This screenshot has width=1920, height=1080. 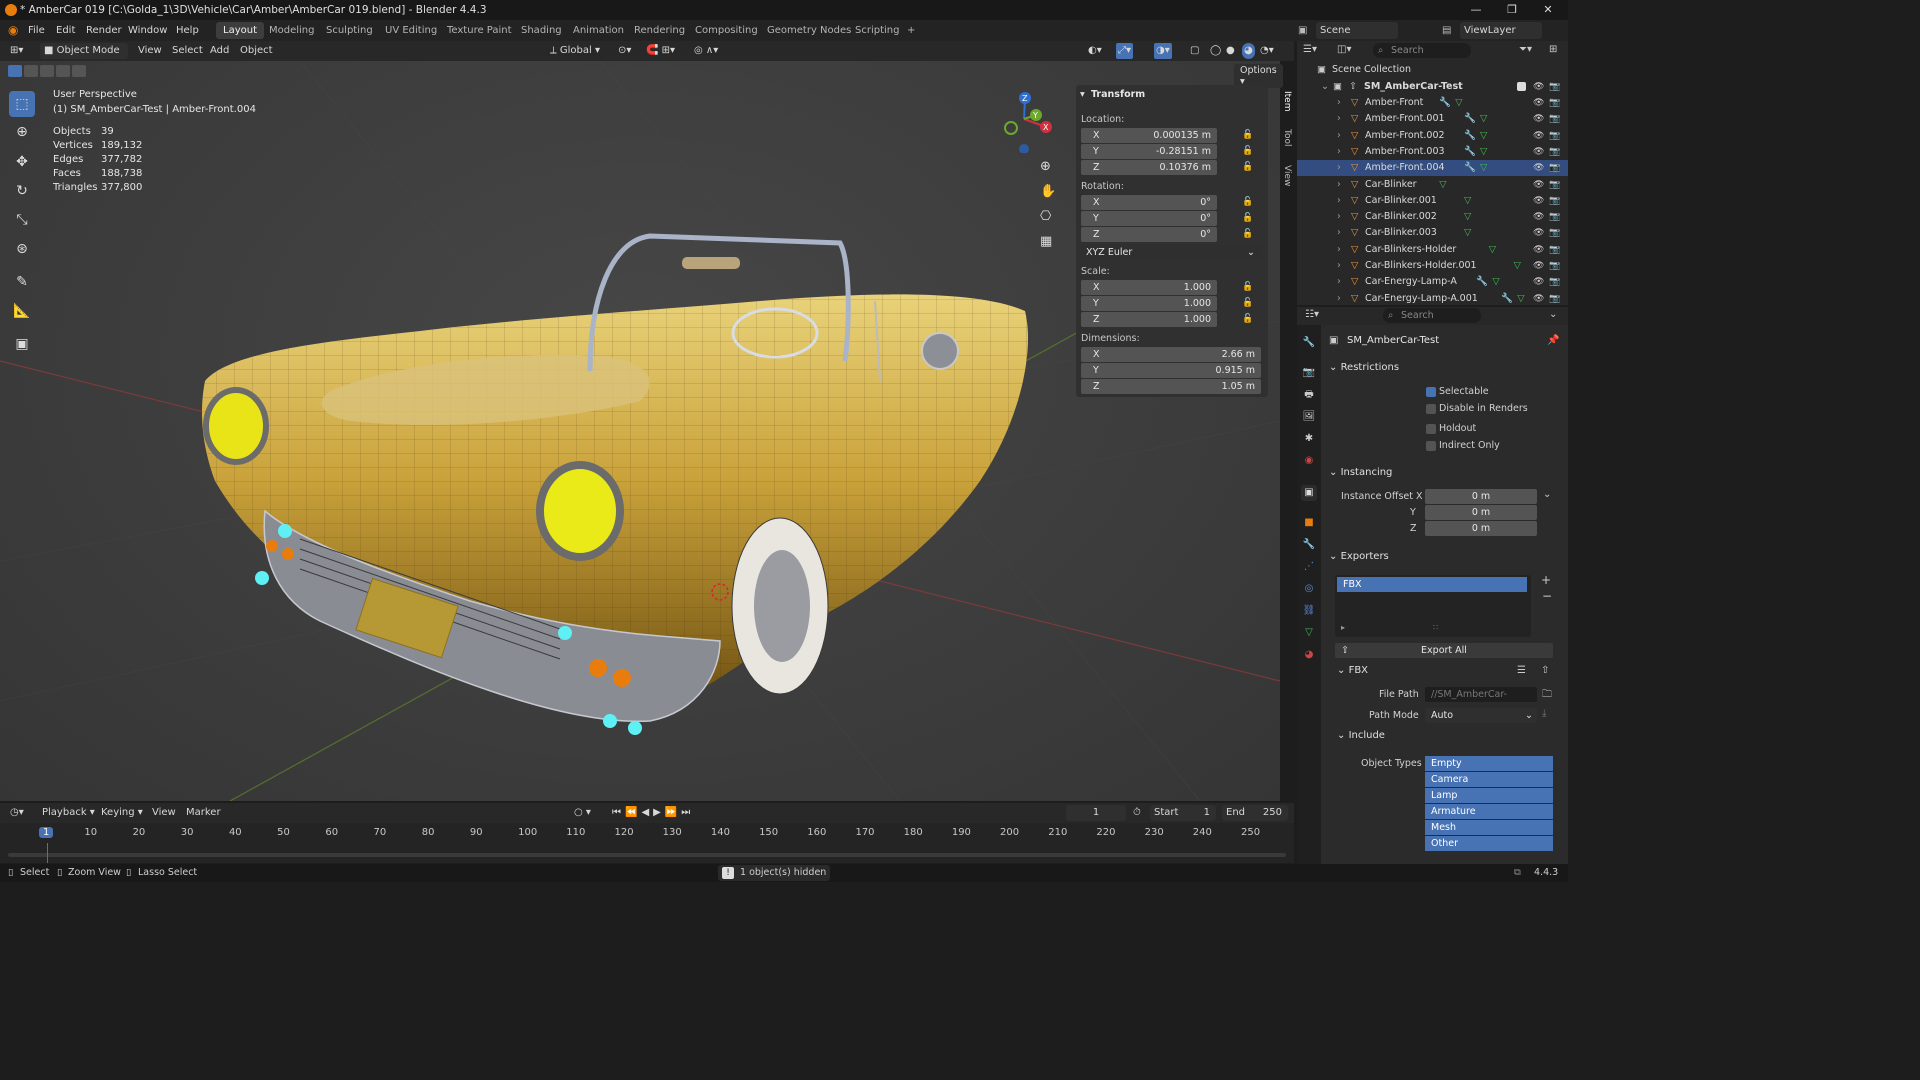 What do you see at coordinates (1095, 51) in the screenshot?
I see `visibility-icon: ◐▾` at bounding box center [1095, 51].